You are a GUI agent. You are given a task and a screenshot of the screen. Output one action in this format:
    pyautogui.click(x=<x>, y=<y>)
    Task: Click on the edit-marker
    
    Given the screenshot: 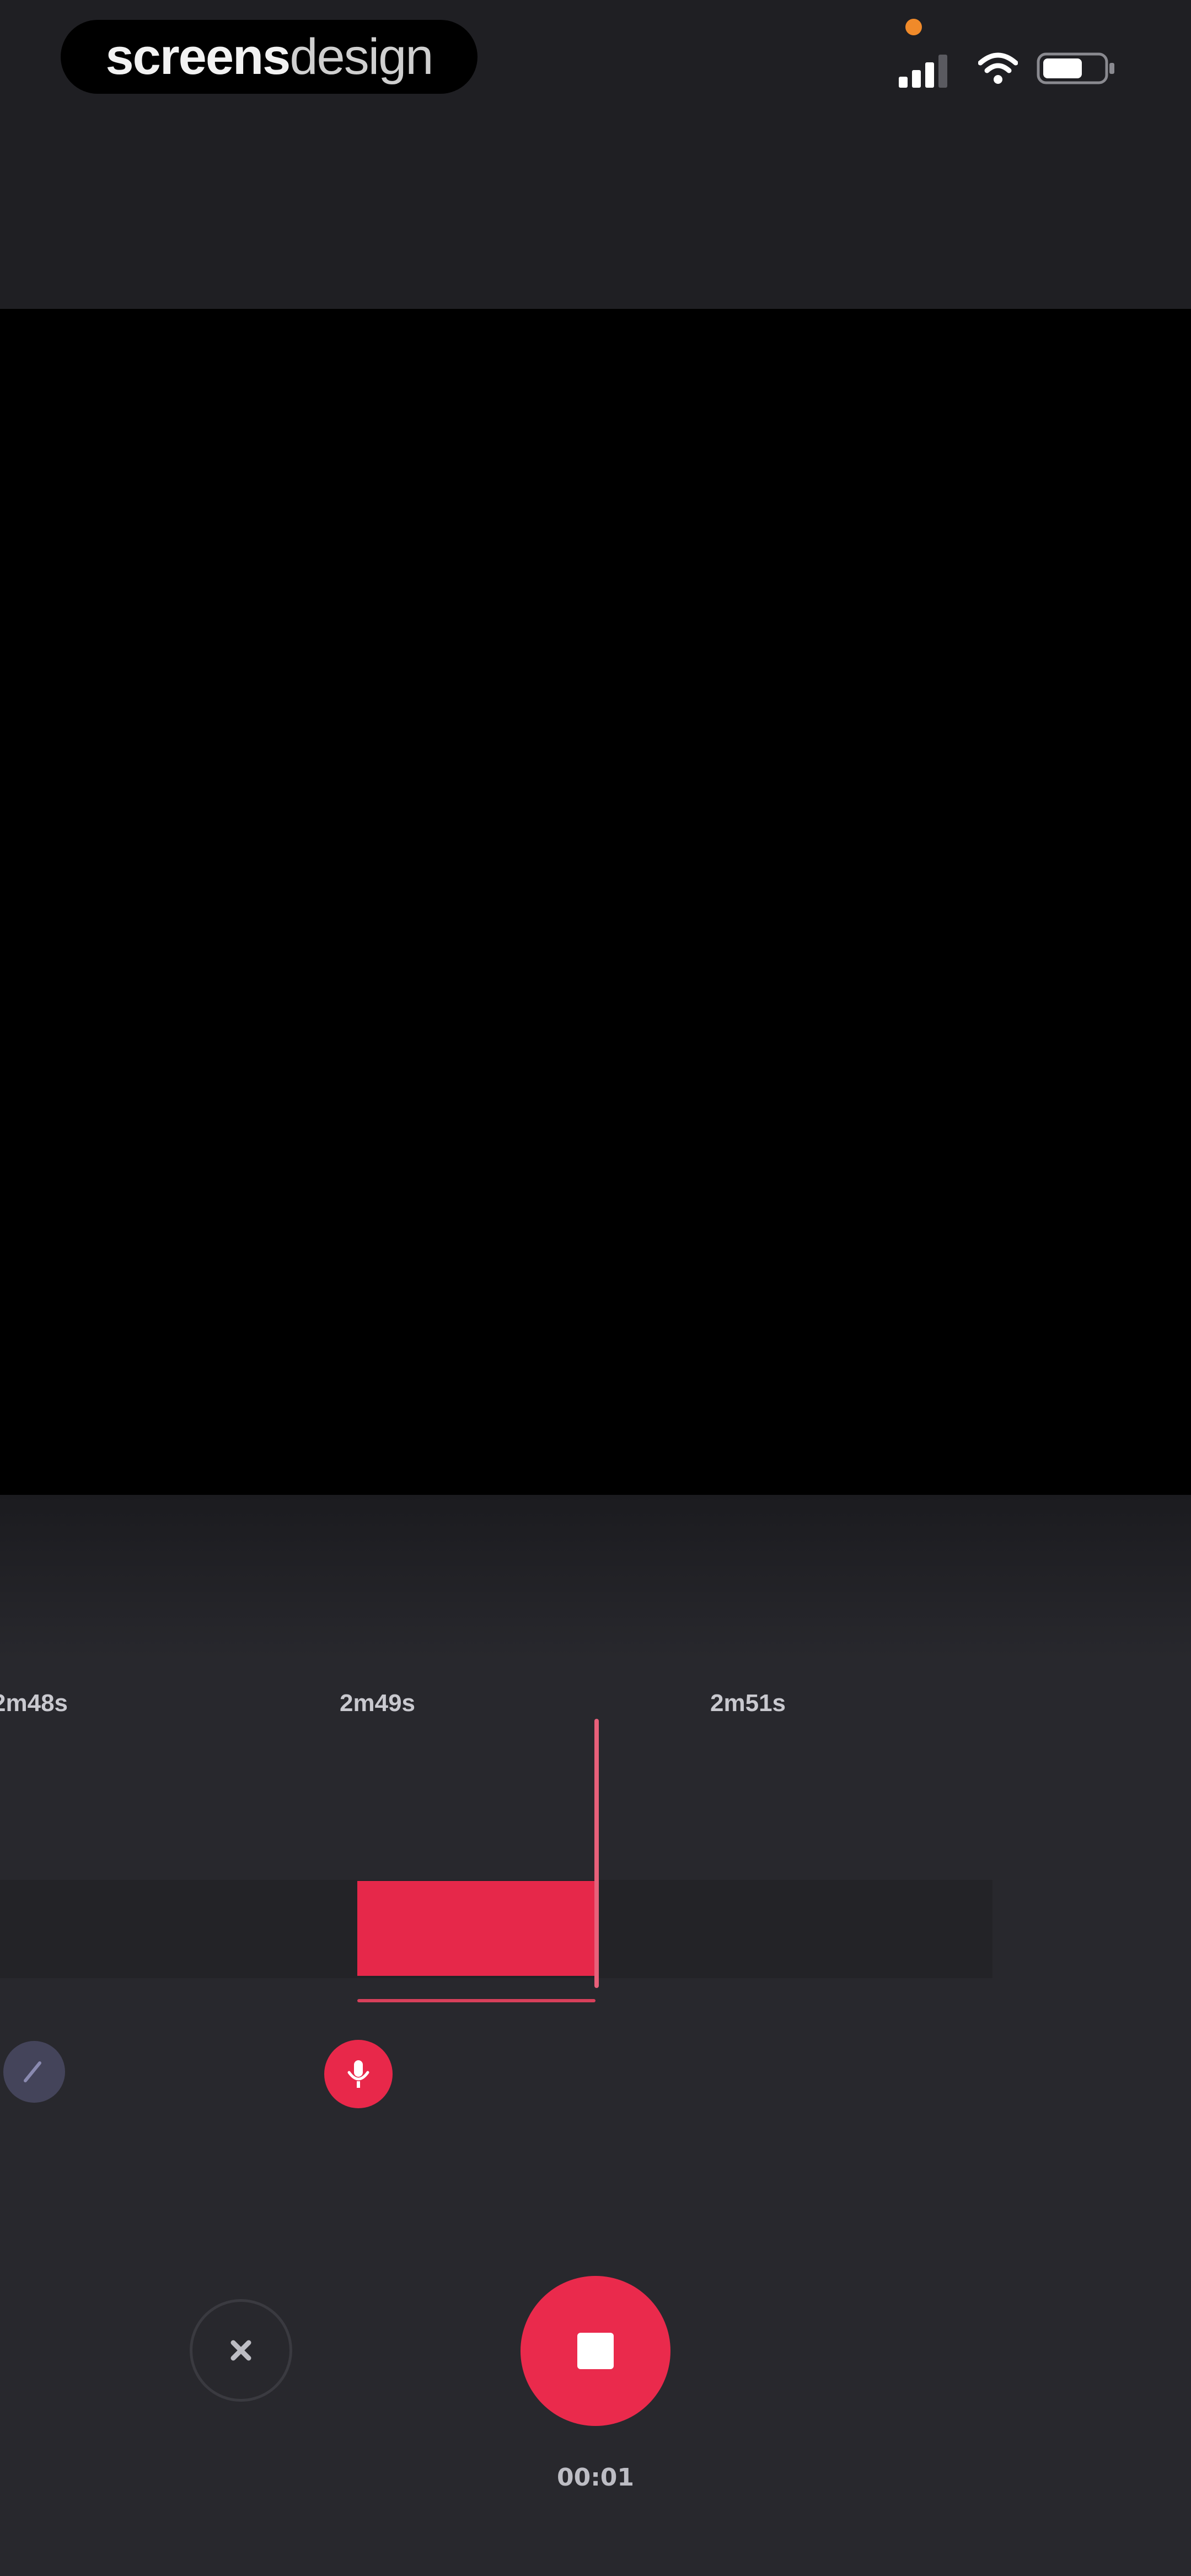 What is the action you would take?
    pyautogui.click(x=34, y=2072)
    